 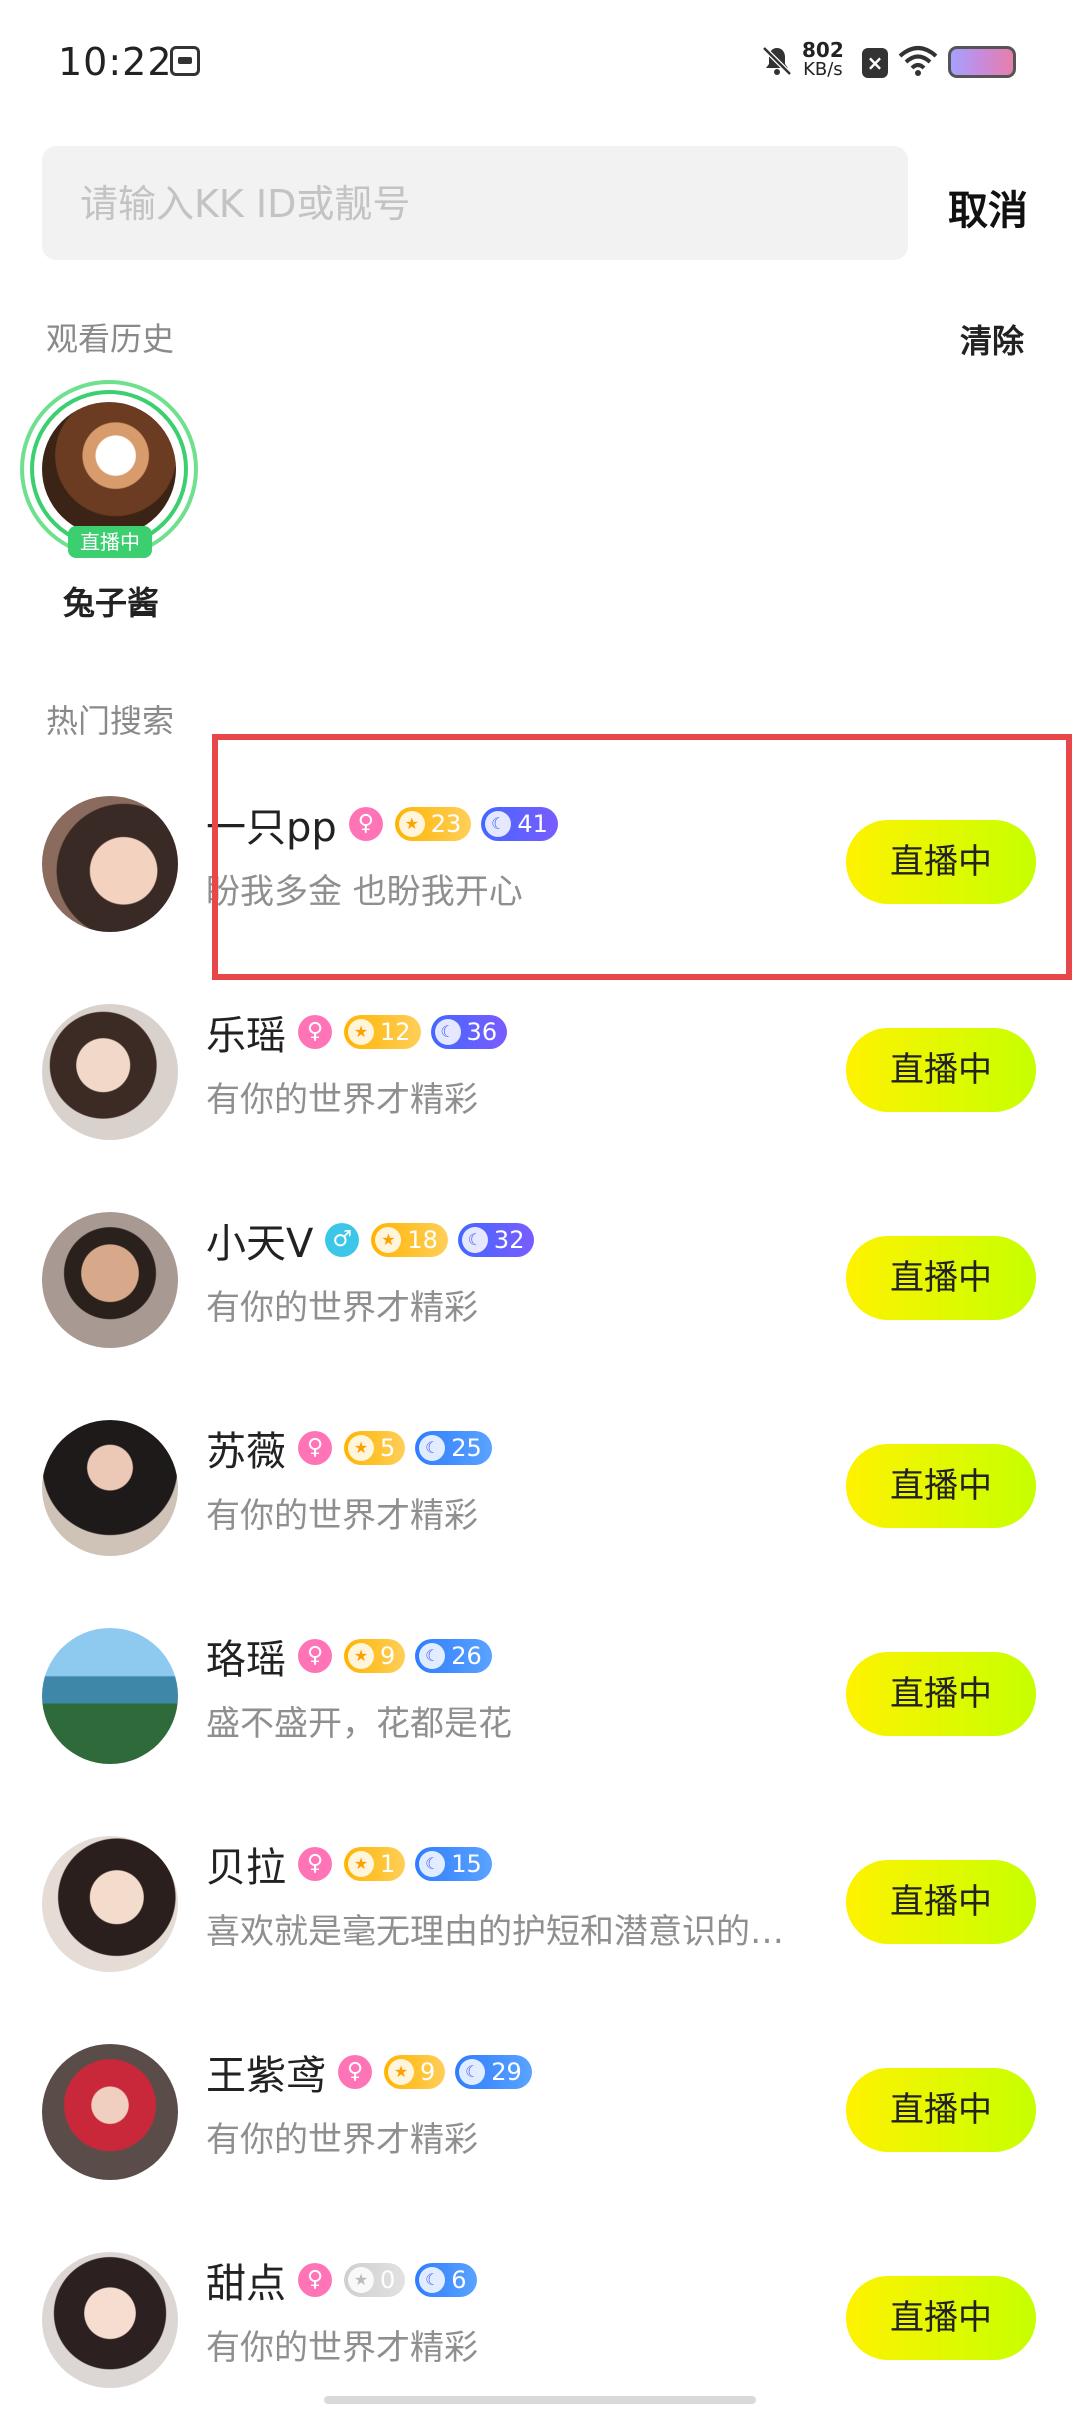 What do you see at coordinates (470, 204) in the screenshot?
I see `search-input` at bounding box center [470, 204].